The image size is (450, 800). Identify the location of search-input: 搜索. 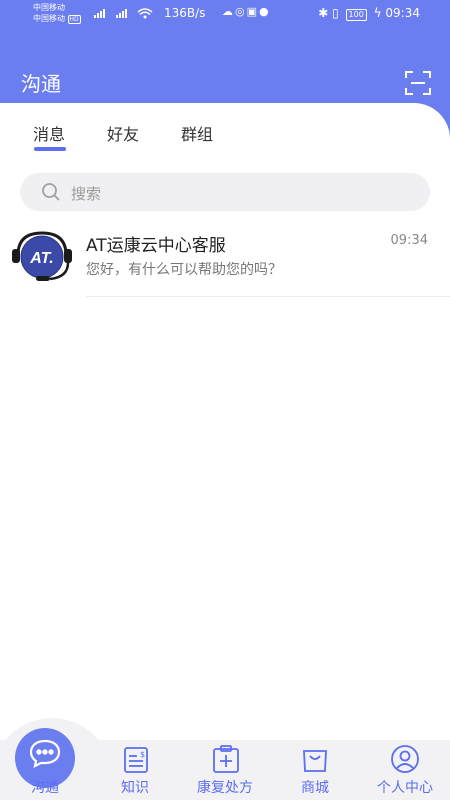
(225, 192).